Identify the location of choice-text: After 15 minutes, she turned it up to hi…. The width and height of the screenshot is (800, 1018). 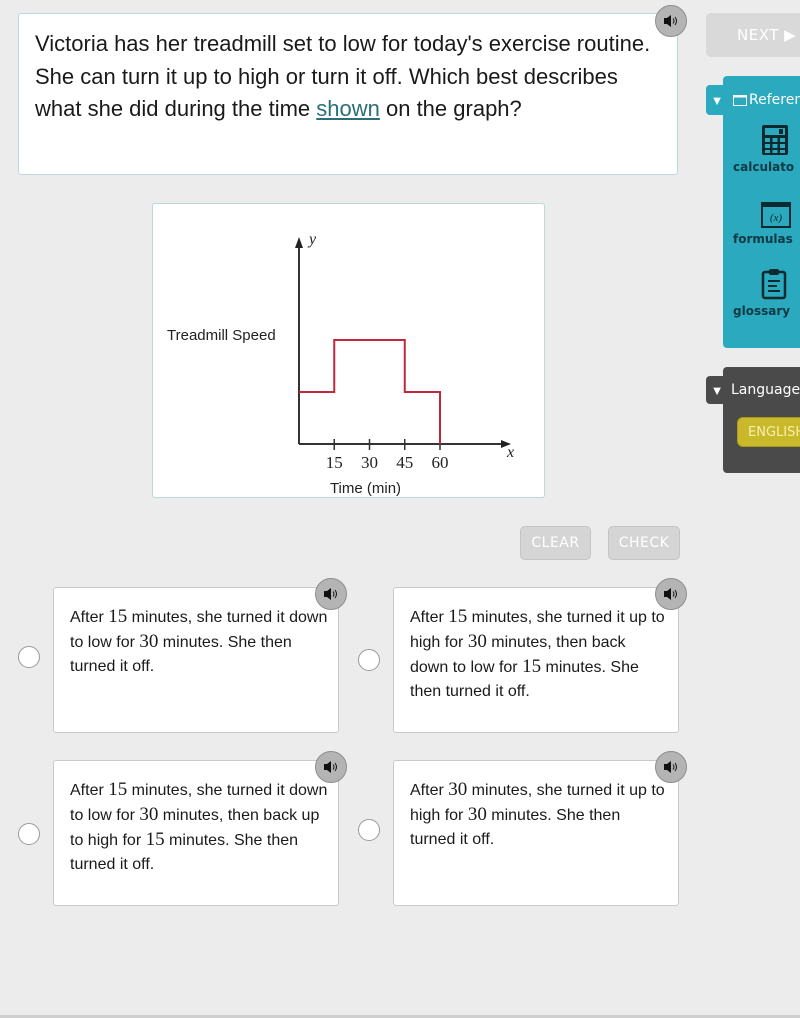
(539, 654).